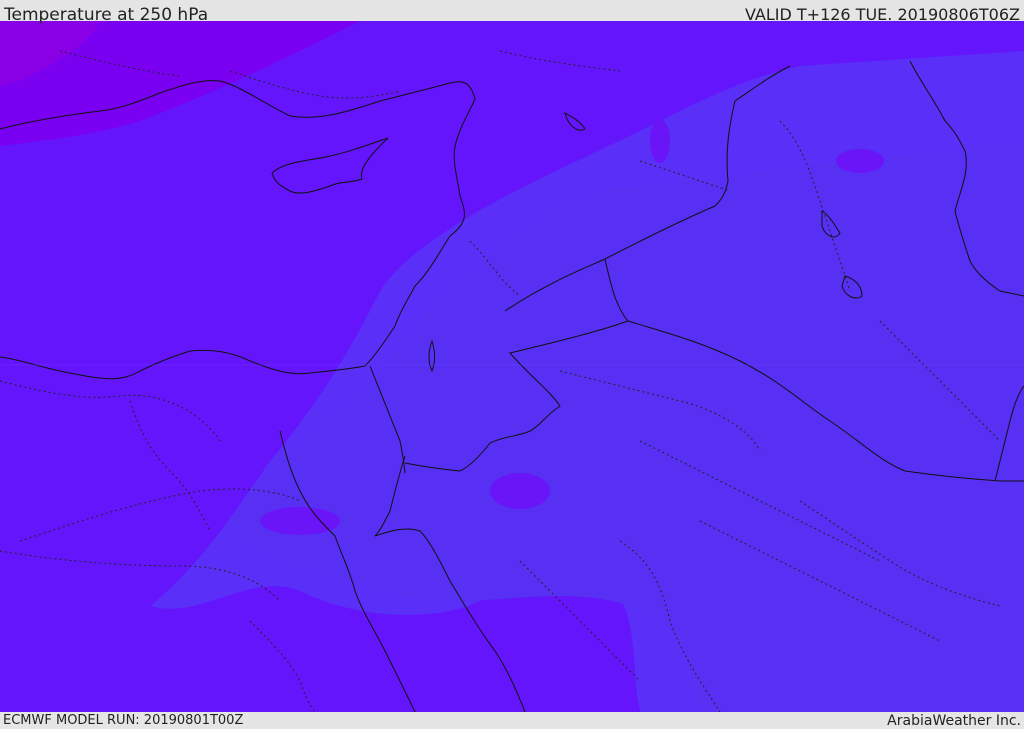  I want to click on model-run-label: ECMWF MODEL RUN: 20190801T00Z, so click(123, 720).